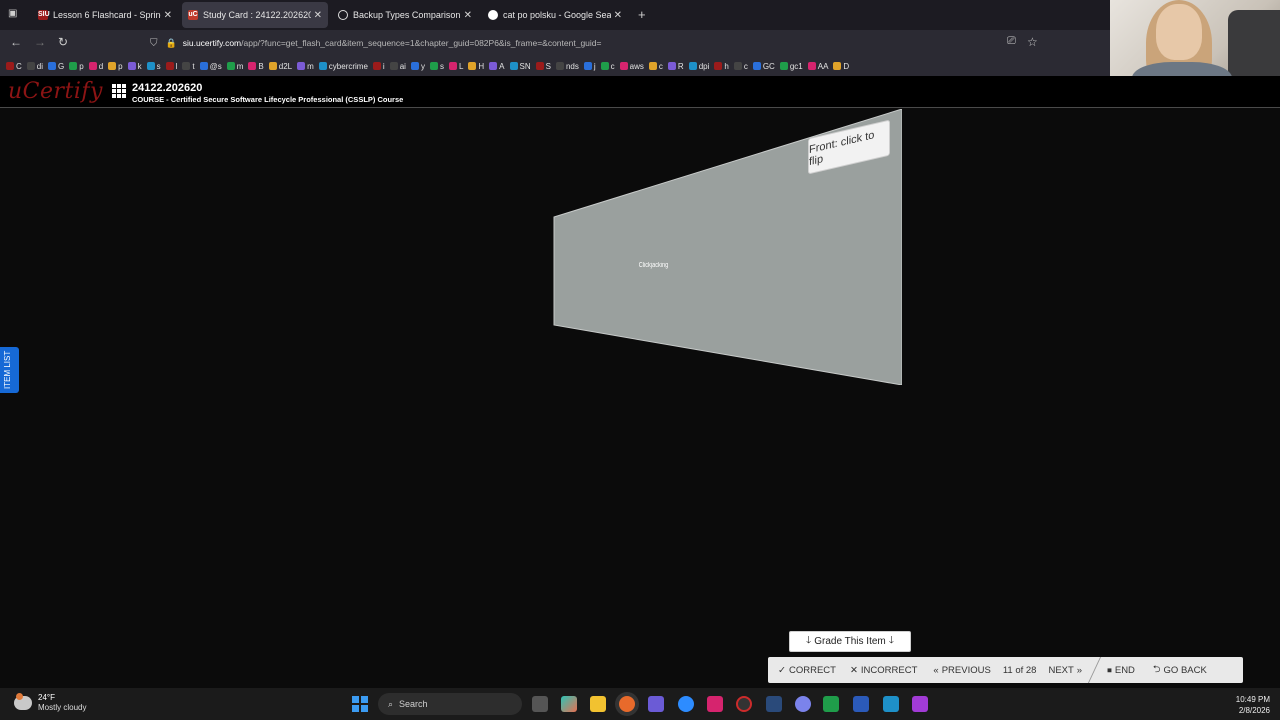 The image size is (1280, 720). Describe the element at coordinates (280, 66) in the screenshot. I see `bookmark-item: d2L` at that location.